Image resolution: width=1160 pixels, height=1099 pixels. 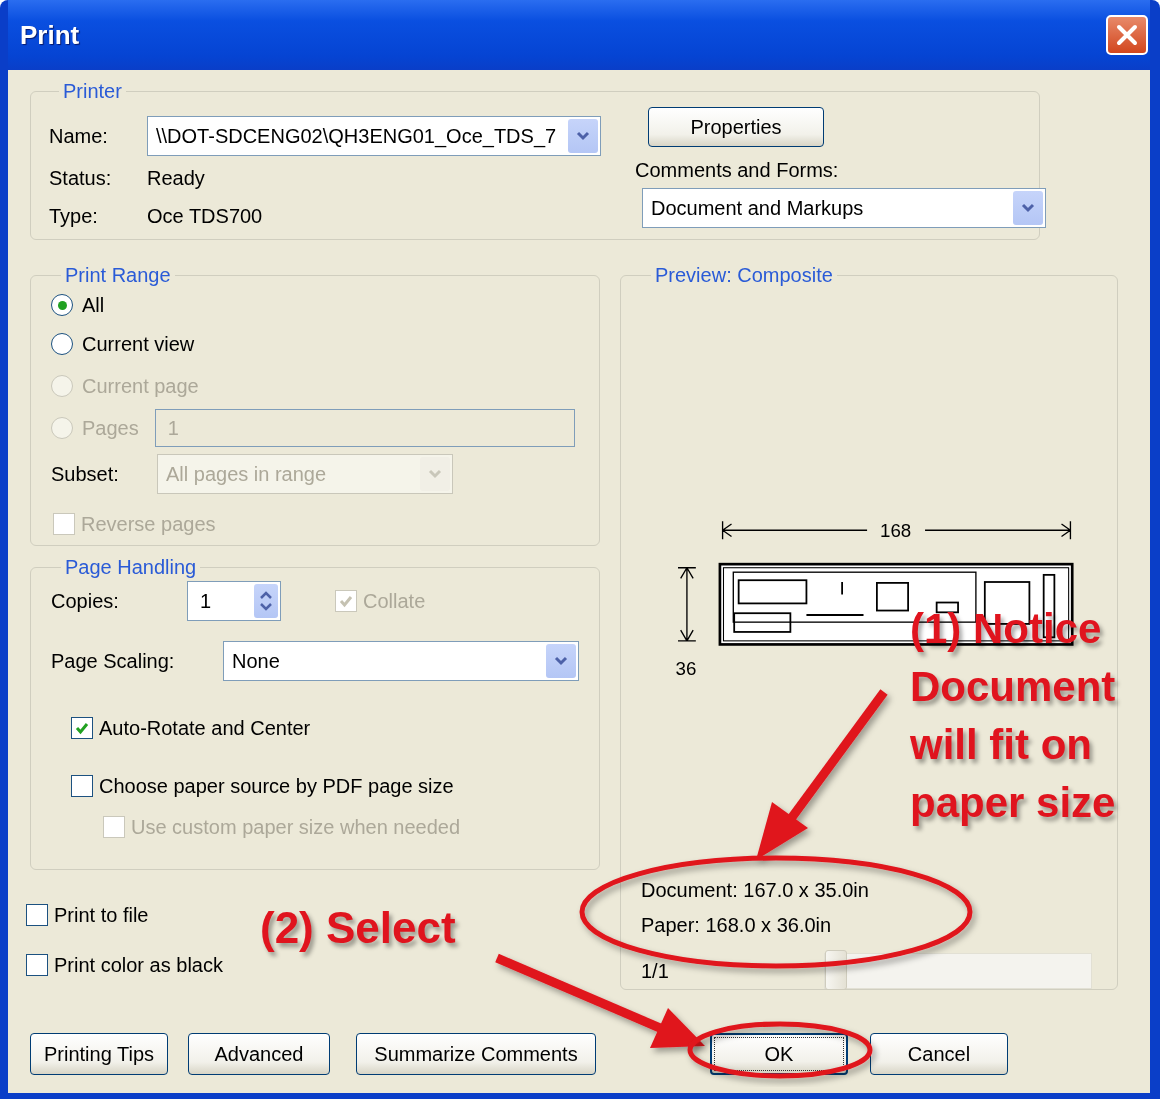 I want to click on close-button, so click(x=1127, y=35).